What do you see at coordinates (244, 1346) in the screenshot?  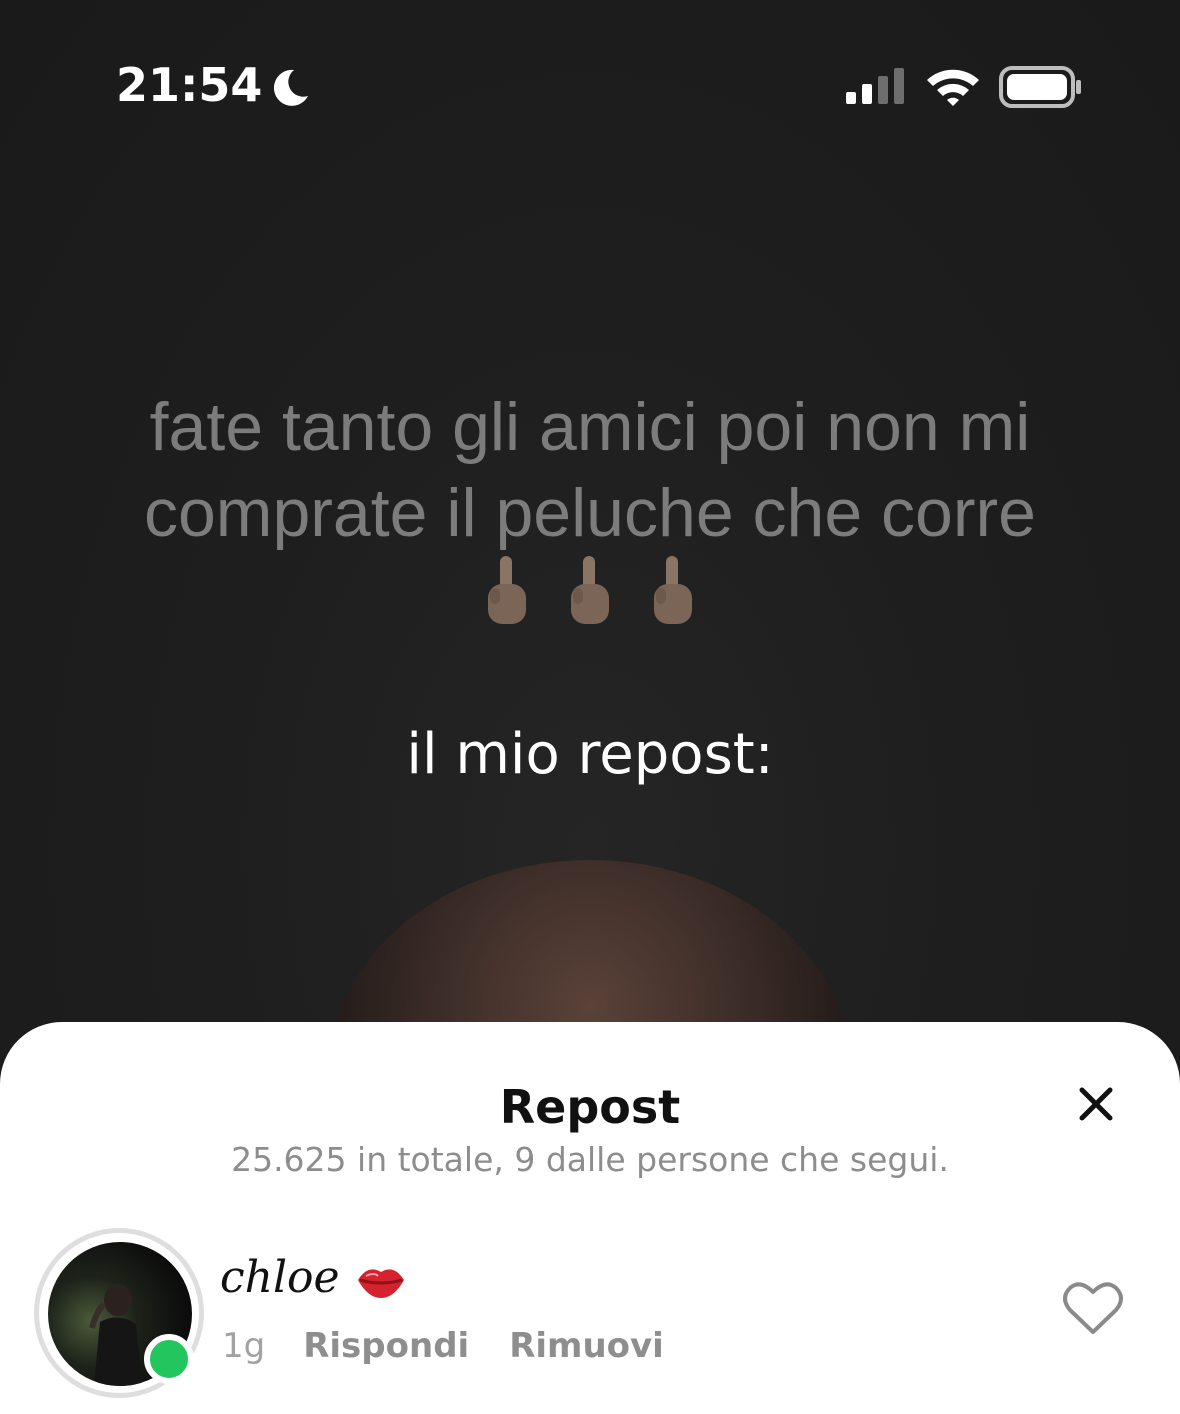 I see `repost-time: 1g` at bounding box center [244, 1346].